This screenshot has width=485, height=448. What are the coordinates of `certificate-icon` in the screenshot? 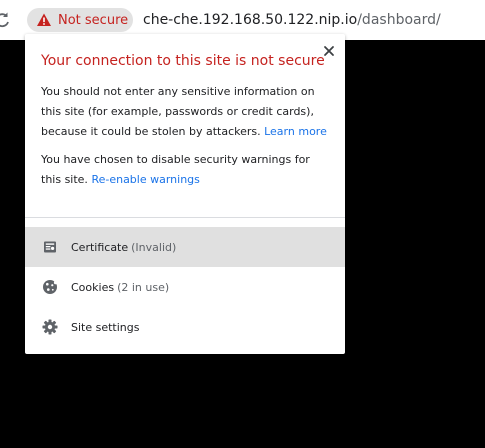 It's located at (50, 247).